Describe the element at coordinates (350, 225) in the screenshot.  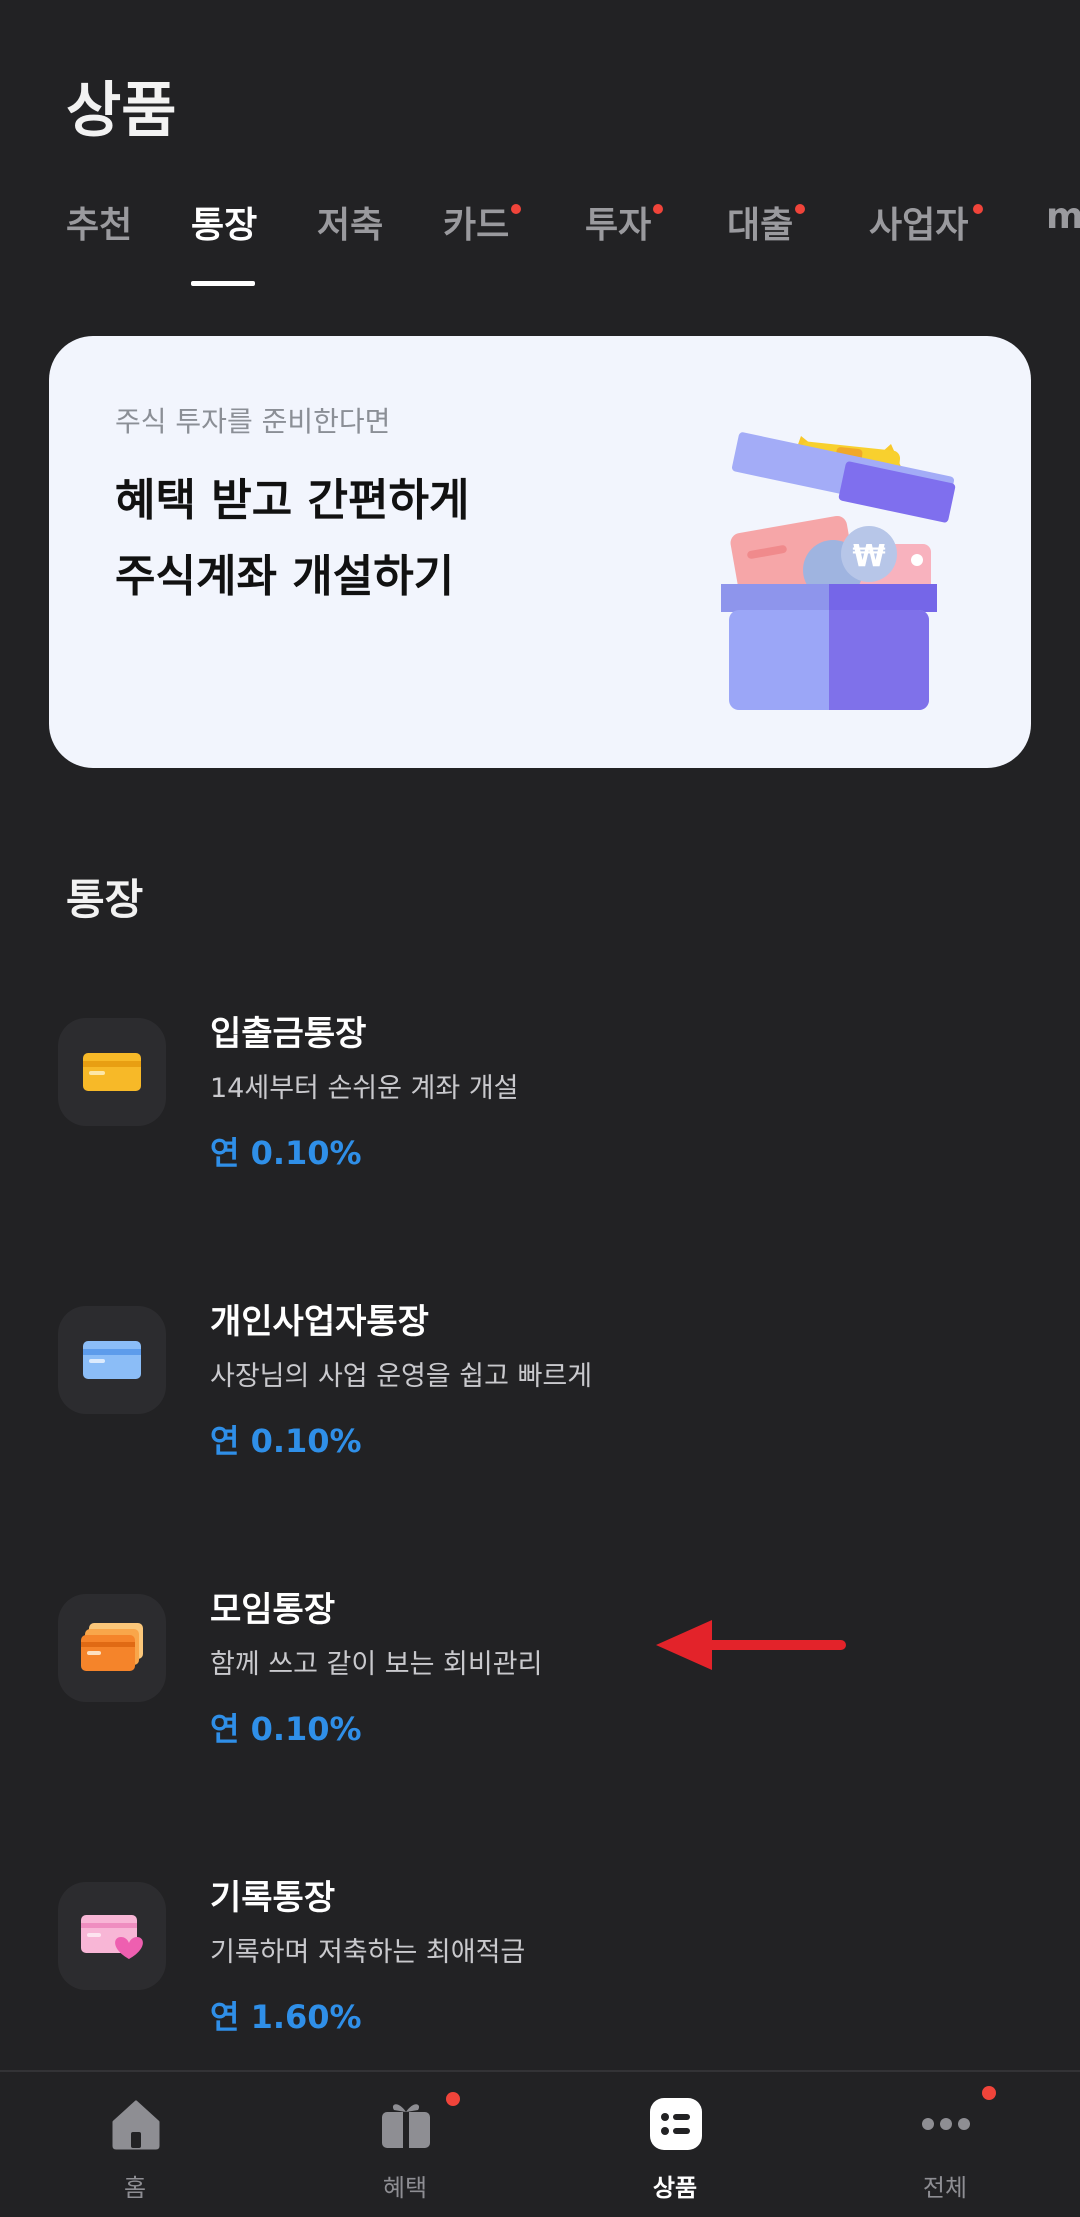
I see `tab-label: 저축` at that location.